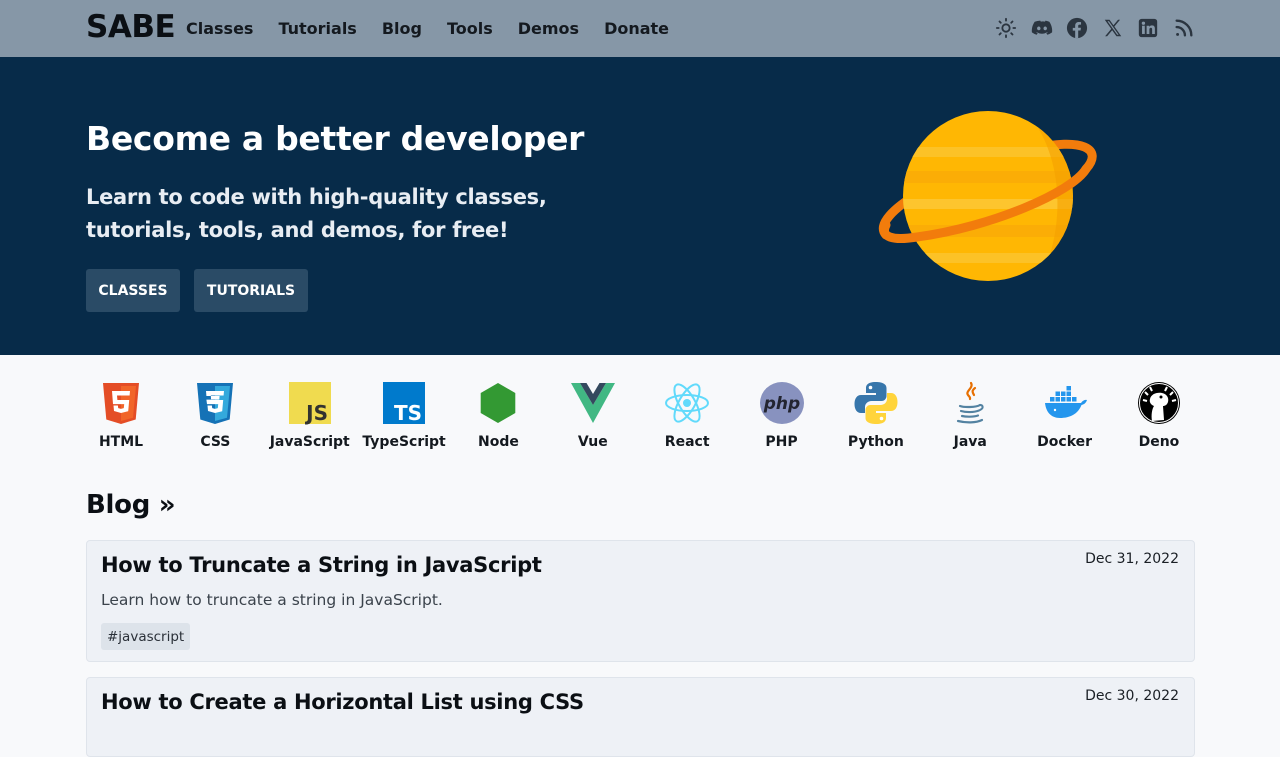 Image resolution: width=1280 pixels, height=757 pixels. What do you see at coordinates (321, 565) in the screenshot?
I see `post-title: How to Truncate a String in JavaScript` at bounding box center [321, 565].